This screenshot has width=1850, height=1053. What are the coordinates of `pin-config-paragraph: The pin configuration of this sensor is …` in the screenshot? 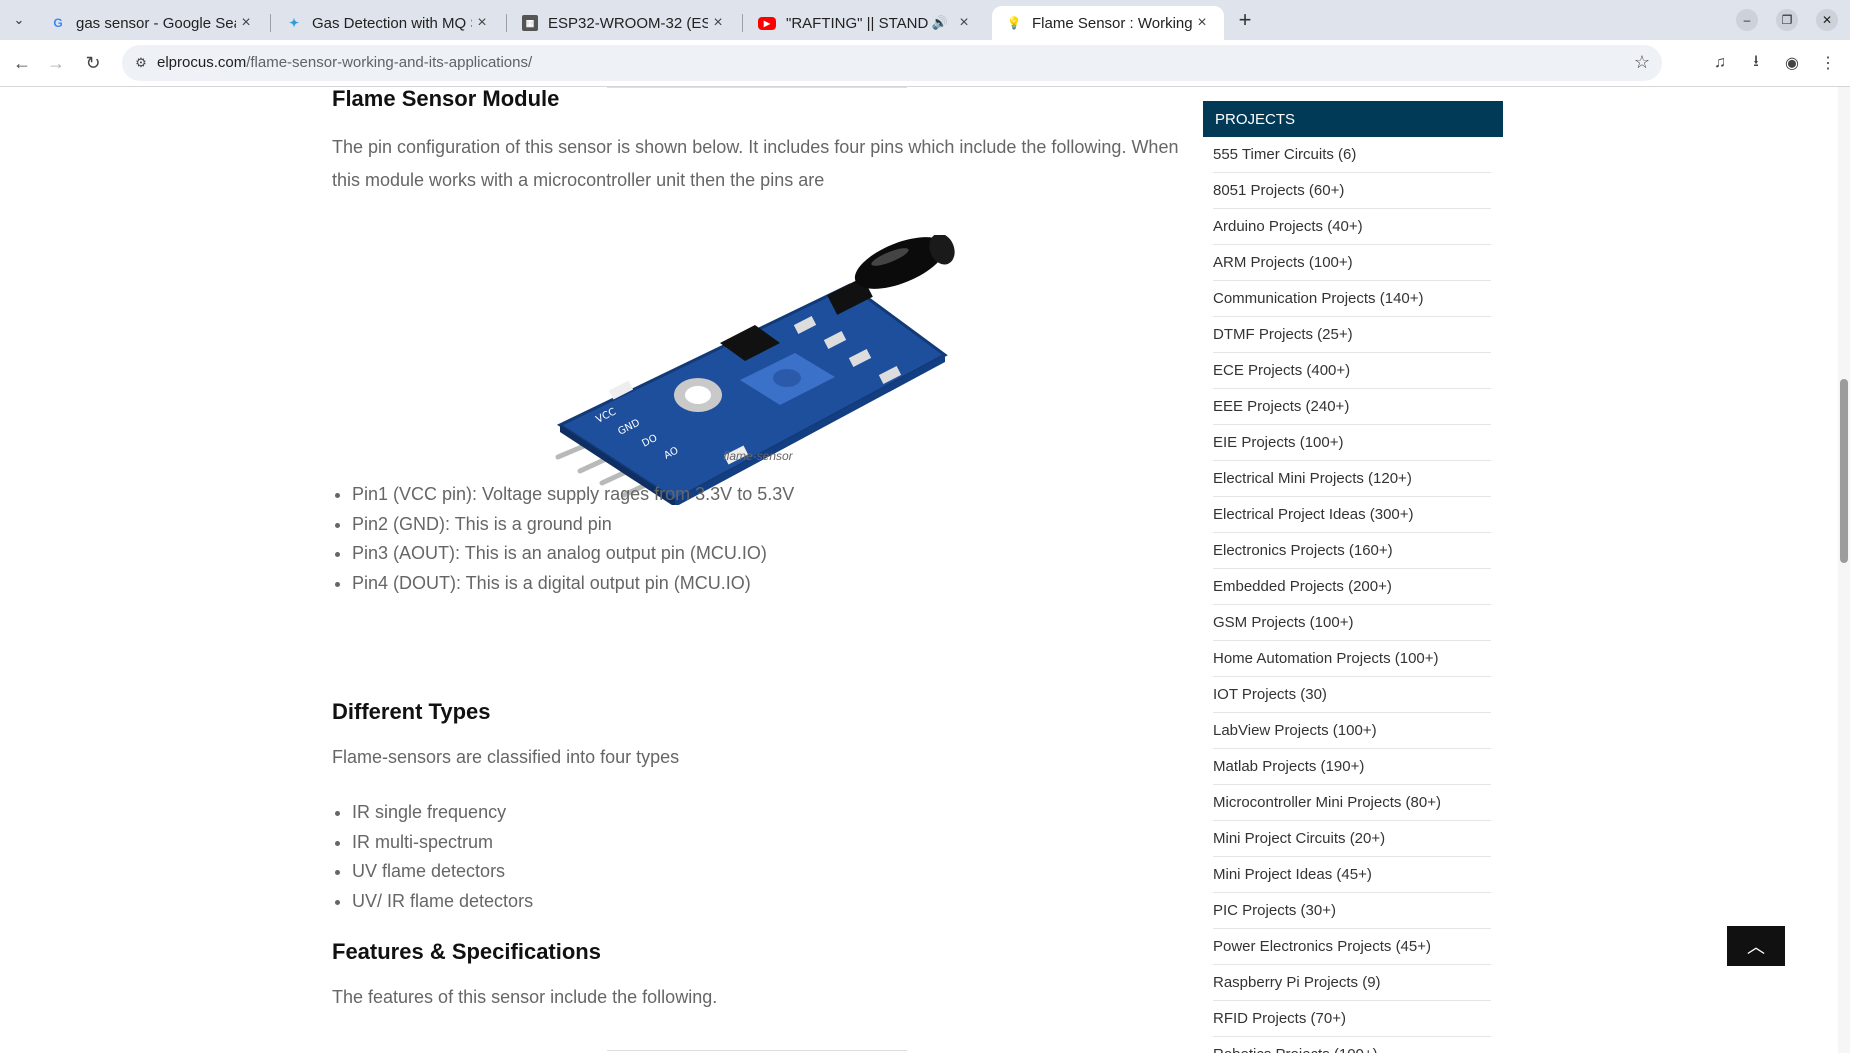 It's located at (755, 163).